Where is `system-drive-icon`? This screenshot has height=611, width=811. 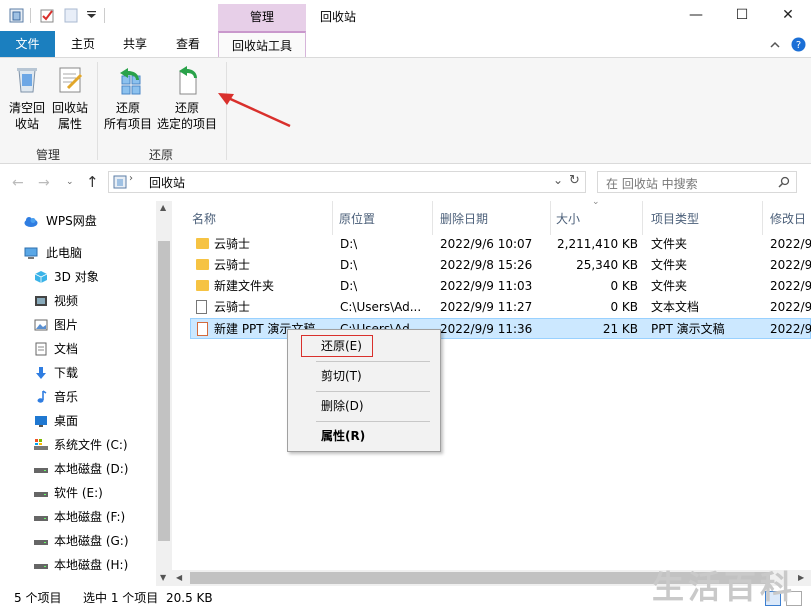
system-drive-icon is located at coordinates (41, 444).